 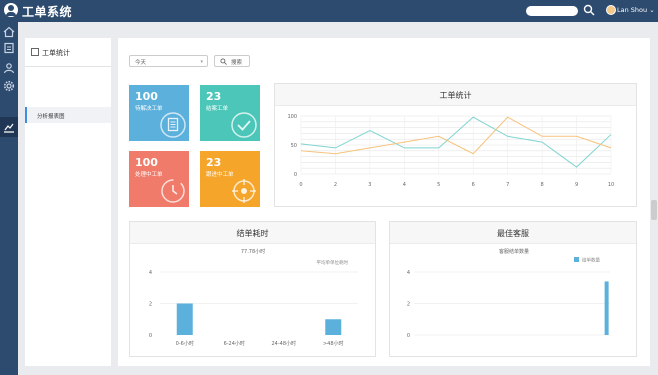 I want to click on y-tick-label: 50, so click(x=294, y=146).